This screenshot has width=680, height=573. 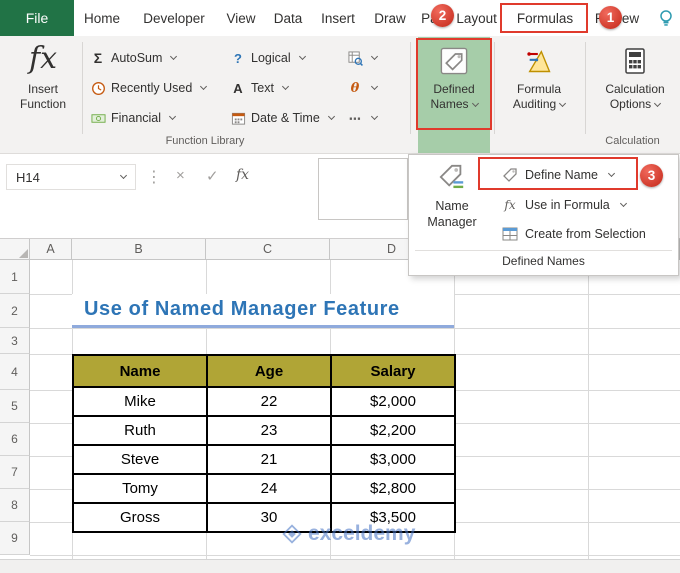 I want to click on formula-input, so click(x=363, y=189).